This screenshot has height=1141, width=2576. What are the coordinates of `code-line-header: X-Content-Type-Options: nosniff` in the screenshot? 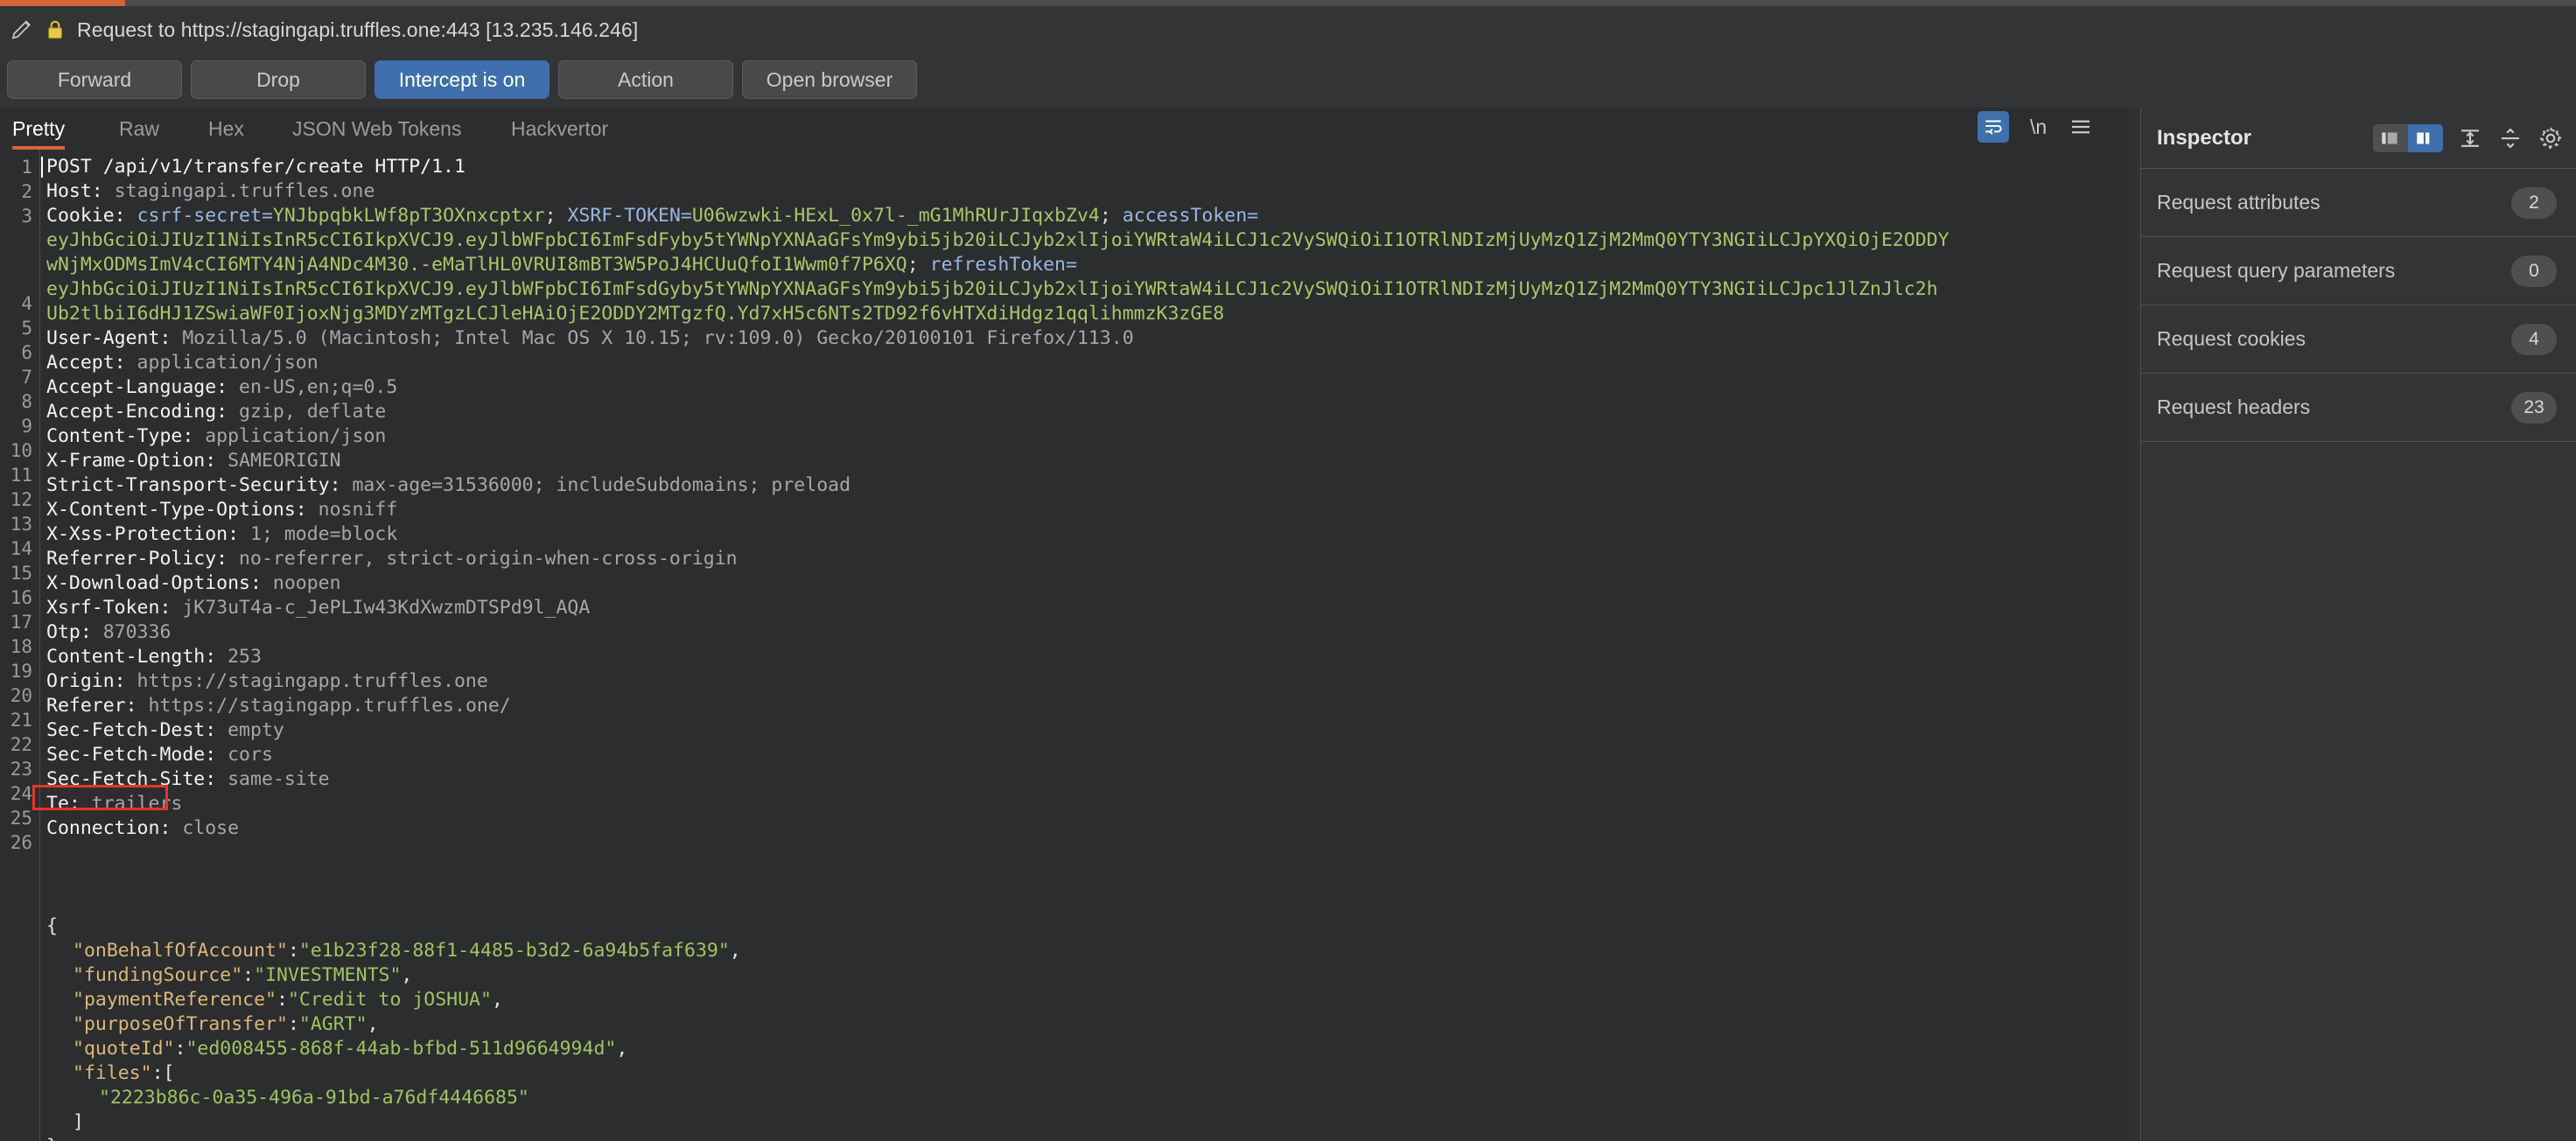 It's located at (221, 510).